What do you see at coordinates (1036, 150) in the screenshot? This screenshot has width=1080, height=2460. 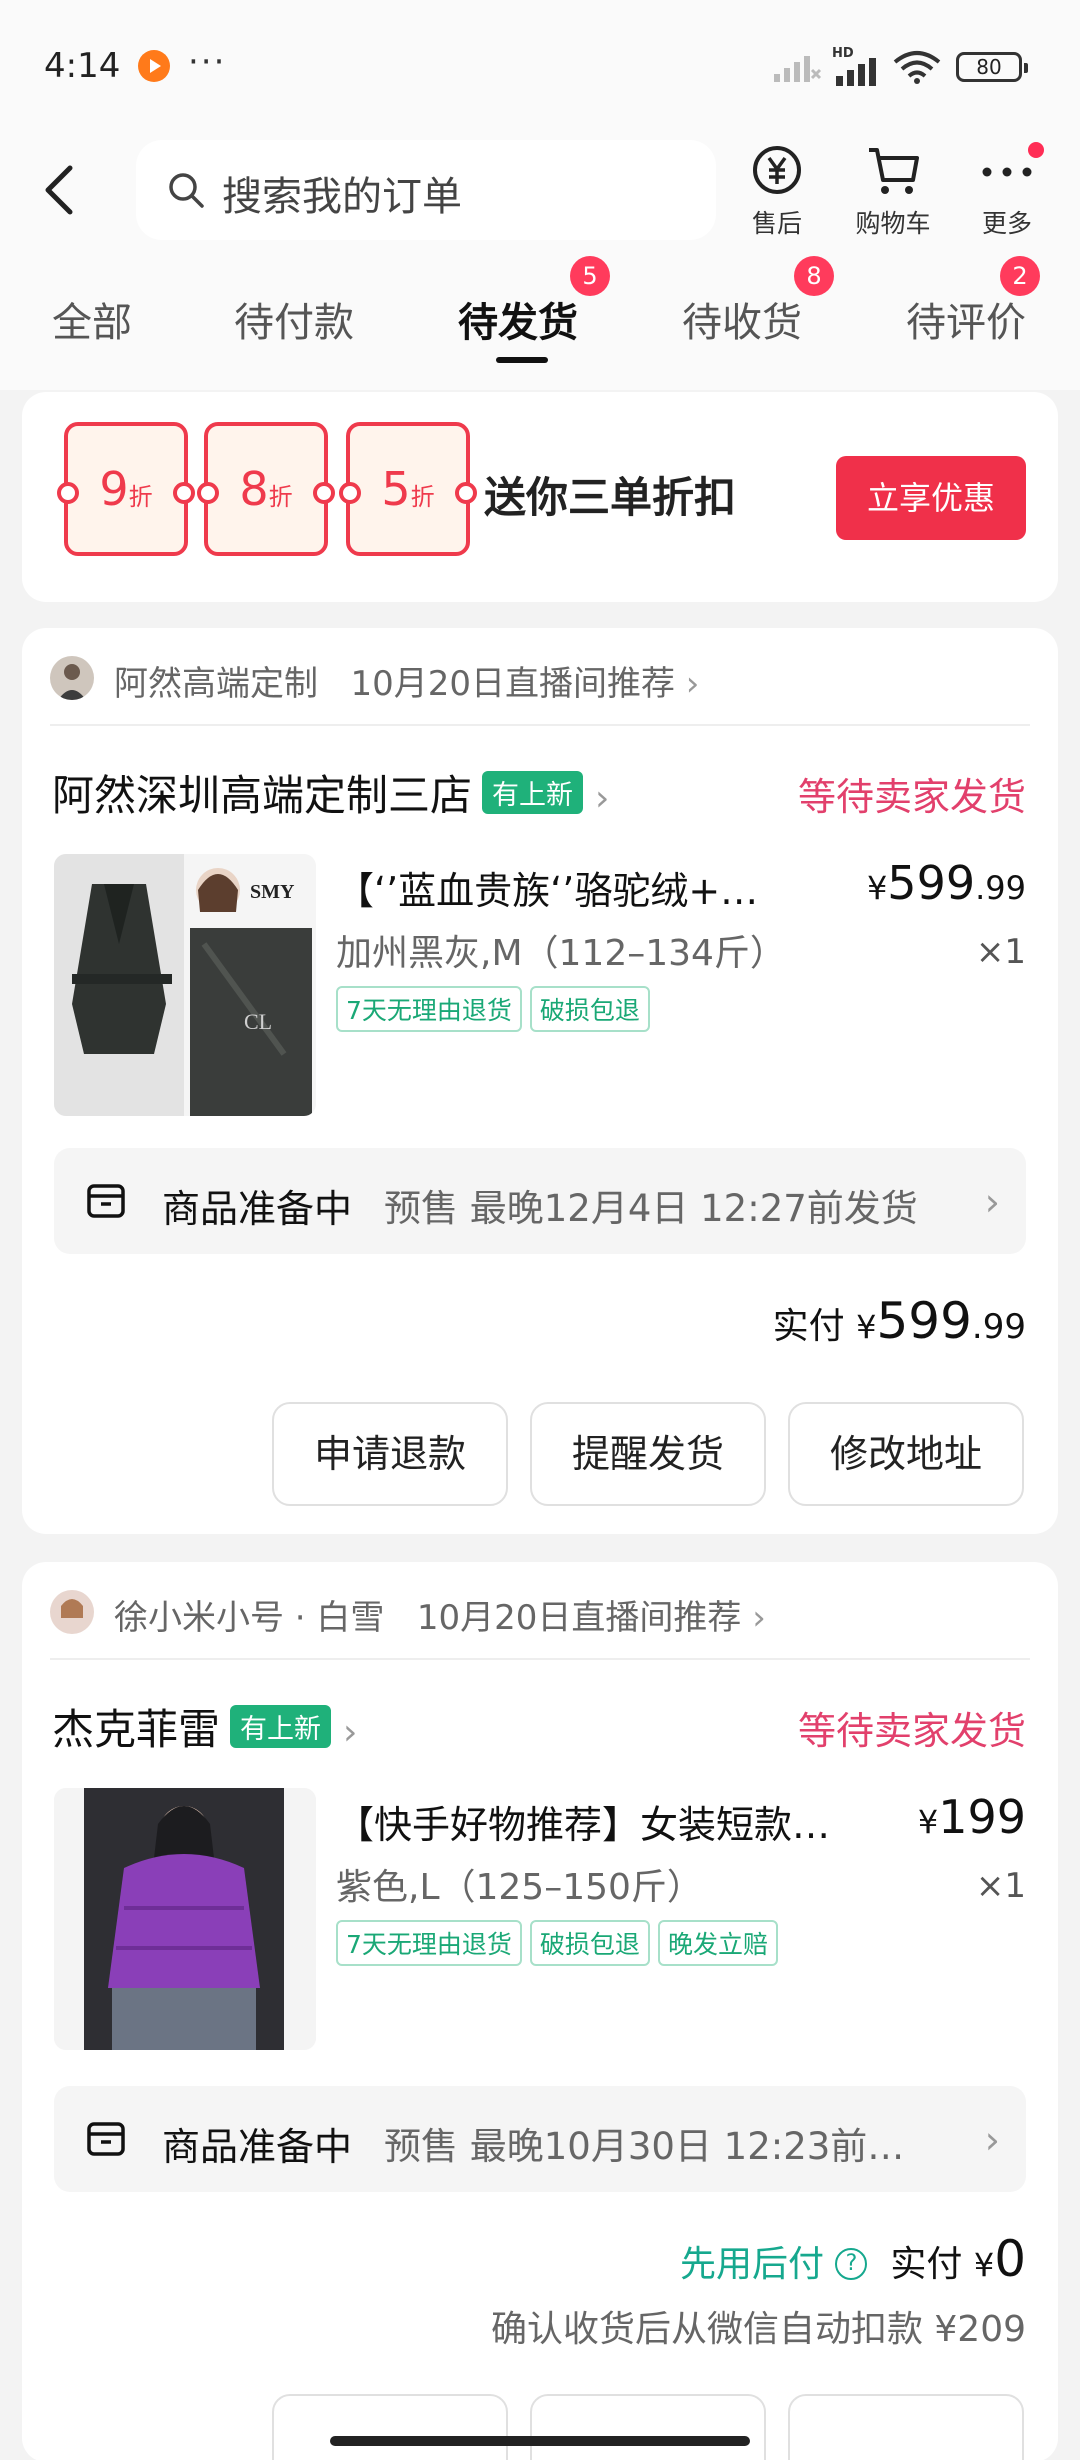 I see `notification-dot` at bounding box center [1036, 150].